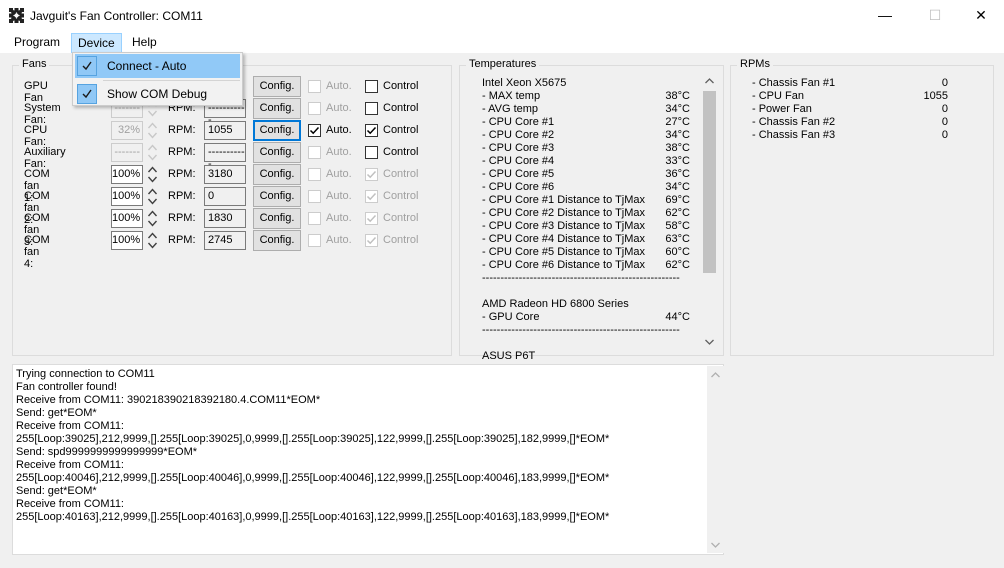 The image size is (1004, 568). What do you see at coordinates (981, 15) in the screenshot?
I see `close-button: ✕` at bounding box center [981, 15].